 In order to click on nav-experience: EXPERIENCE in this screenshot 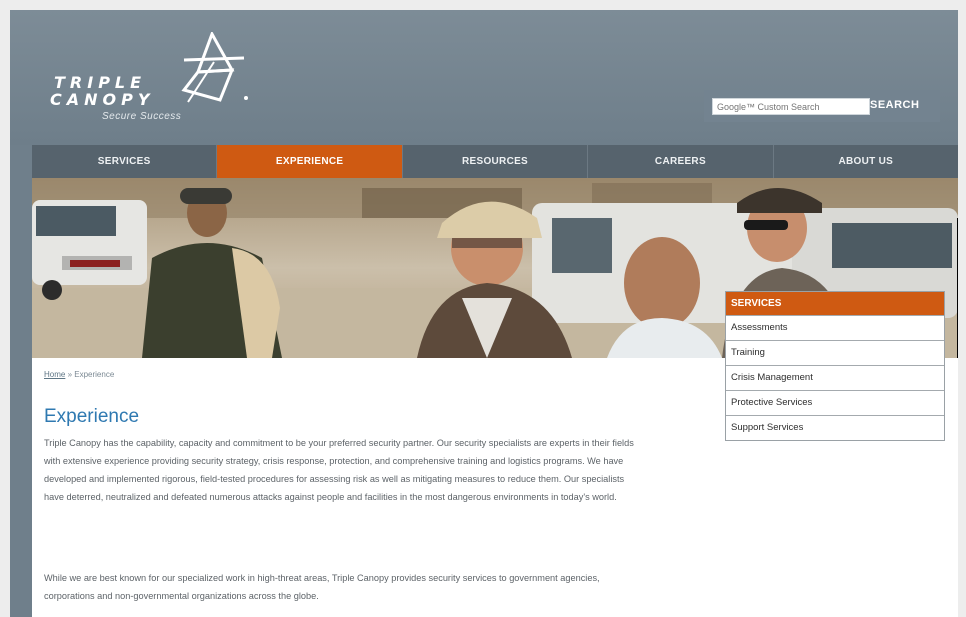, I will do `click(310, 161)`.